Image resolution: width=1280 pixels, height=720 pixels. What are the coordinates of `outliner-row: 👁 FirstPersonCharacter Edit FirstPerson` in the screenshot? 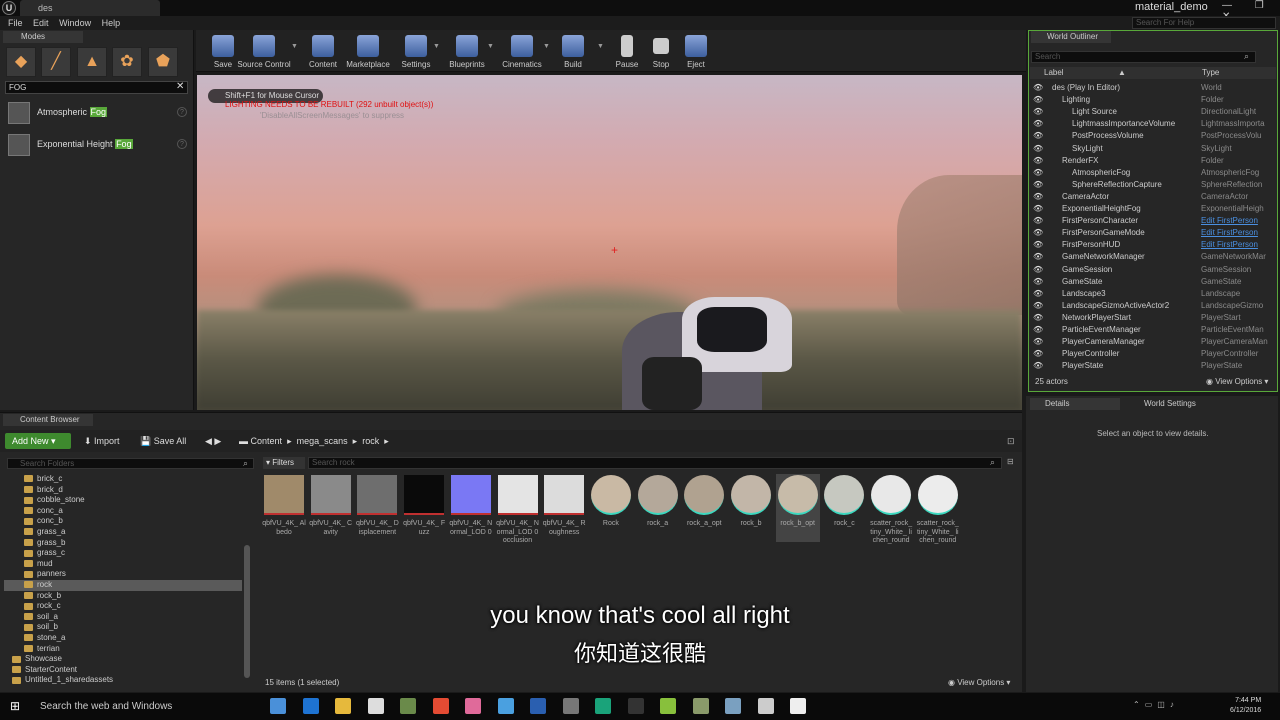 It's located at (1153, 221).